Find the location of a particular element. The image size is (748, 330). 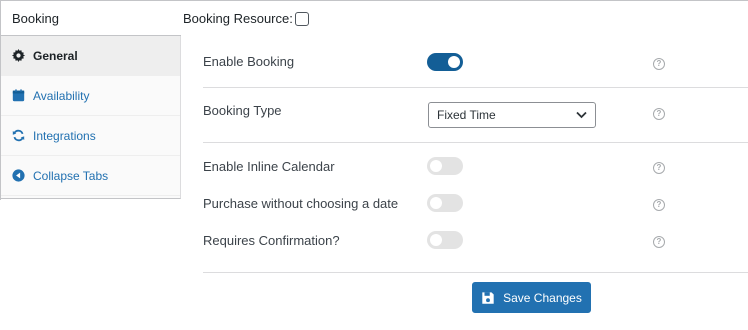

tab-collapse: Collapse Tabs is located at coordinates (90, 176).